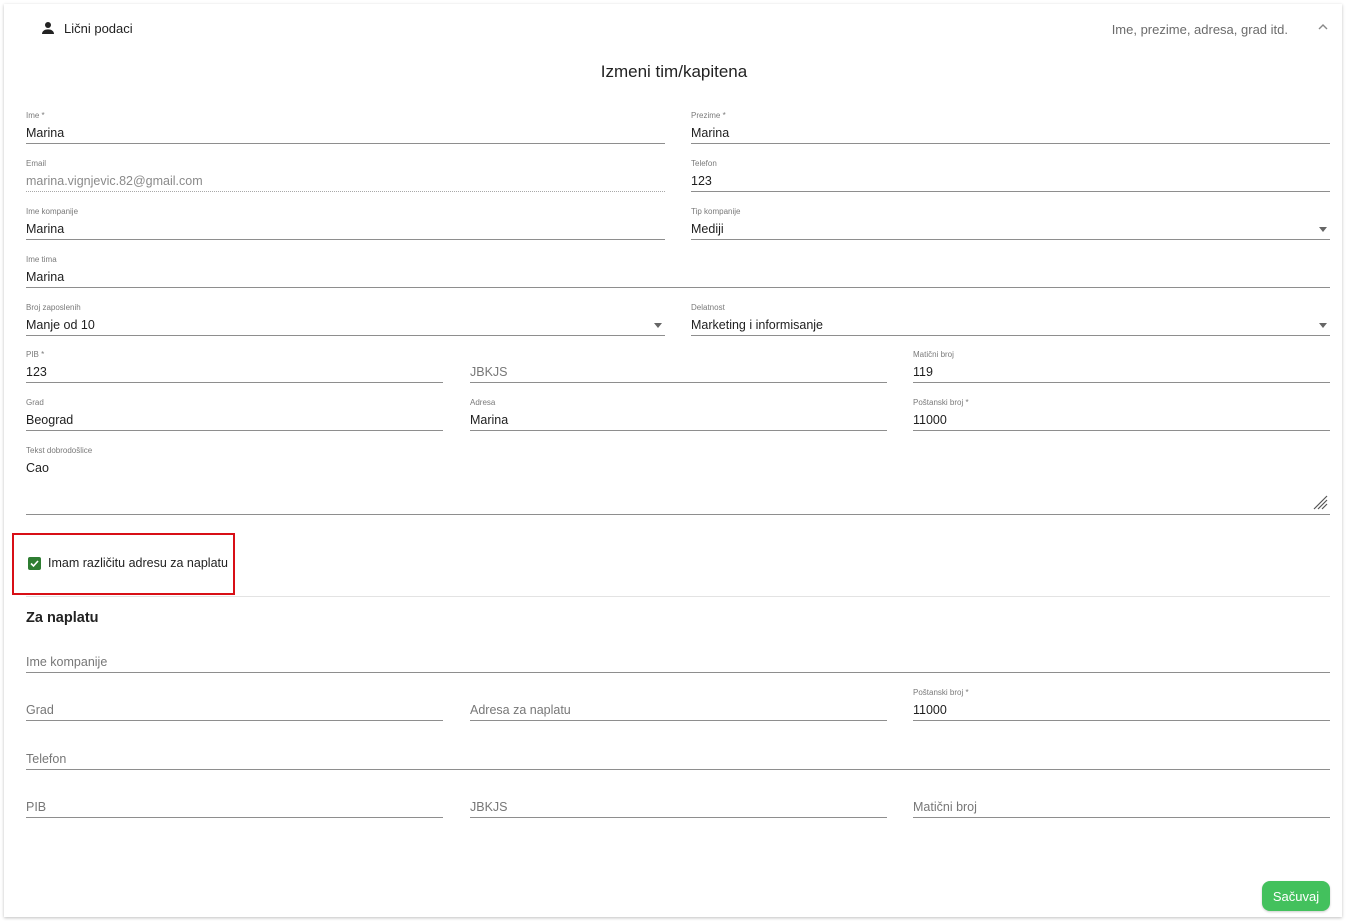  Describe the element at coordinates (49, 420) in the screenshot. I see `city-value: Beograd` at that location.